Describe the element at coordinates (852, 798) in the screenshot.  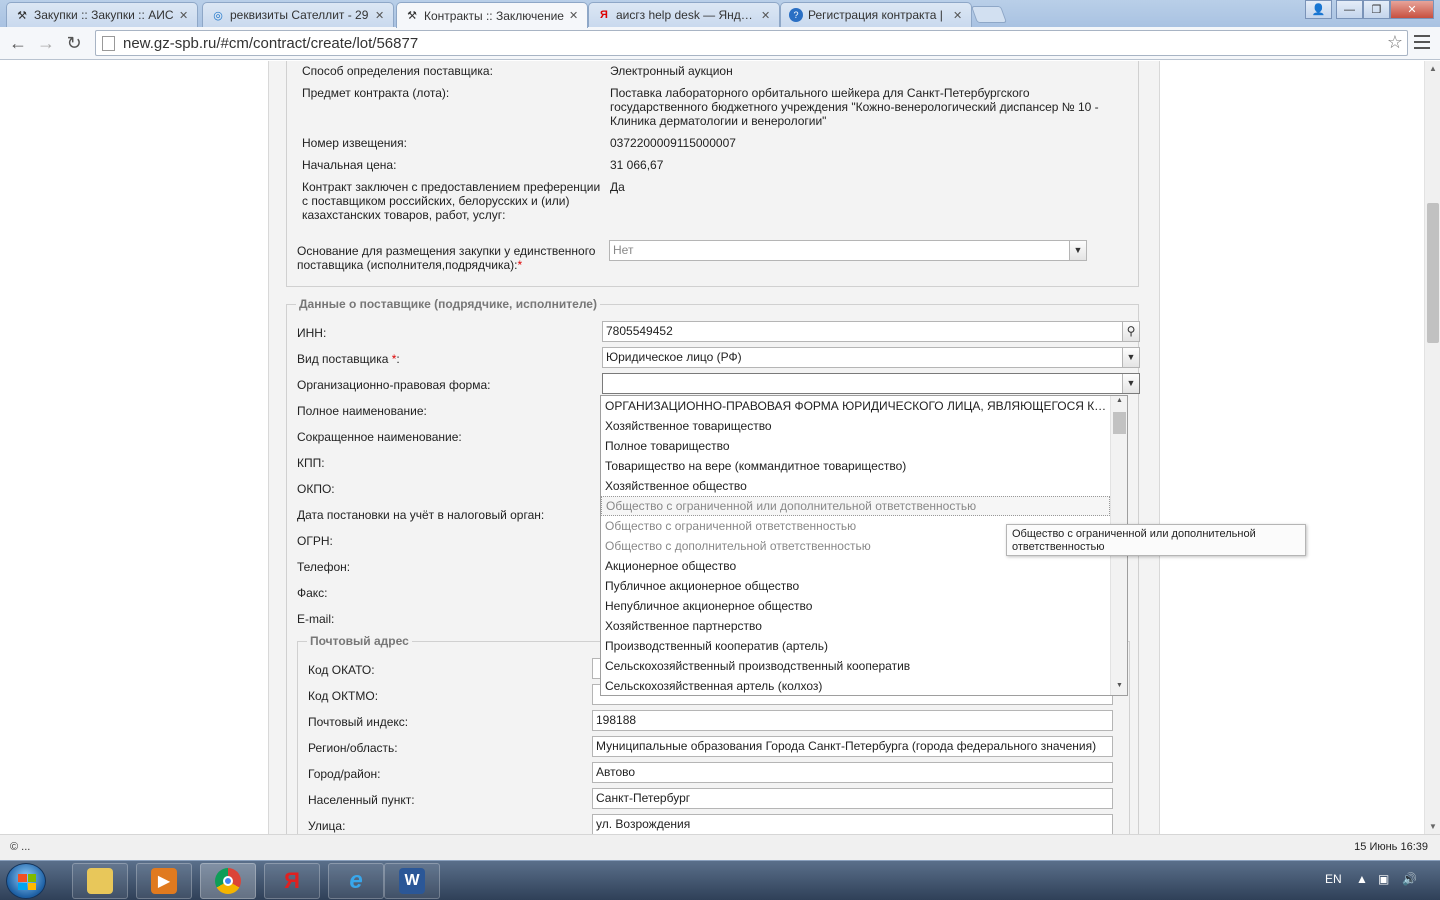
I see `locality-input: Санкт-Петербург` at that location.